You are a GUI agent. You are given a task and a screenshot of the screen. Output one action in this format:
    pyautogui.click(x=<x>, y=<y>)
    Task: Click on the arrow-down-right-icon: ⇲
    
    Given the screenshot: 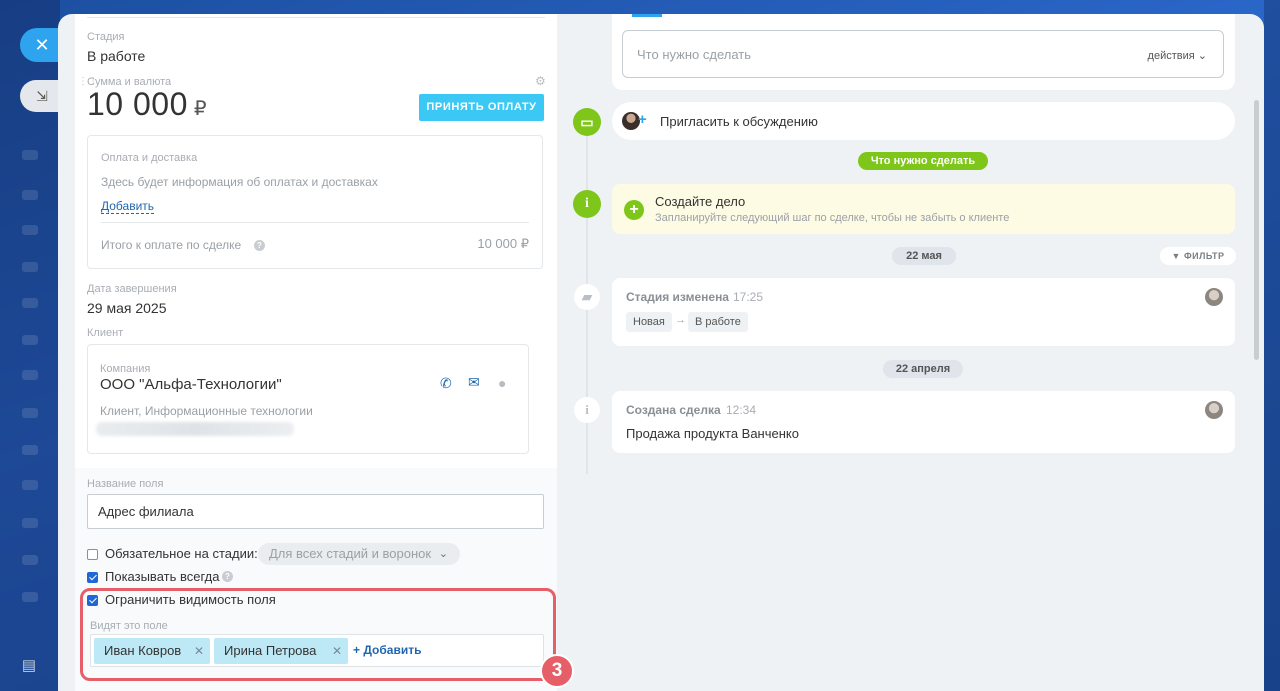 What is the action you would take?
    pyautogui.click(x=42, y=96)
    